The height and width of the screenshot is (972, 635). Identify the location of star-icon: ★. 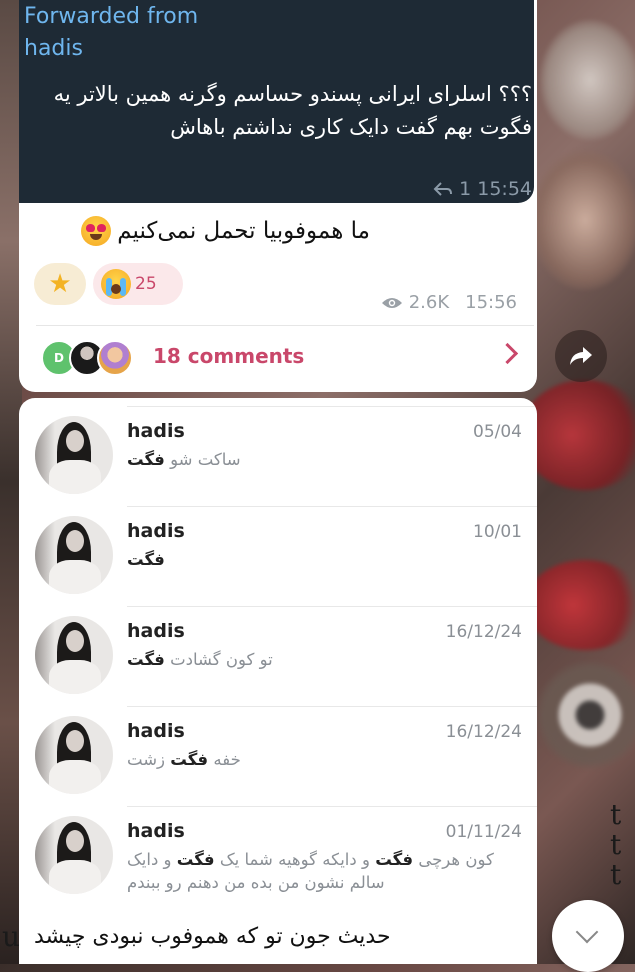
(60, 284).